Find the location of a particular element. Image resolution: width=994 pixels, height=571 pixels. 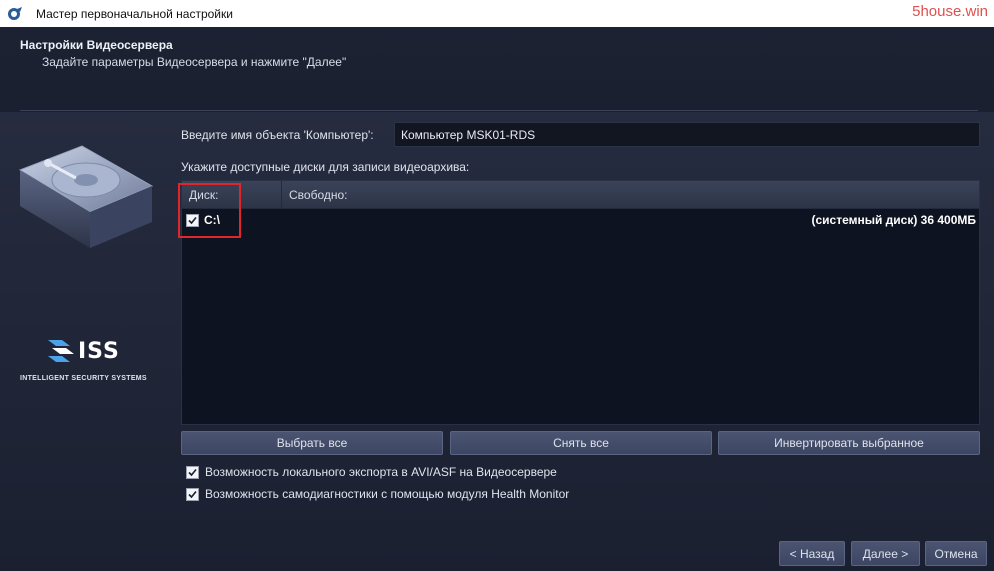

next-button: Далее > is located at coordinates (885, 553).